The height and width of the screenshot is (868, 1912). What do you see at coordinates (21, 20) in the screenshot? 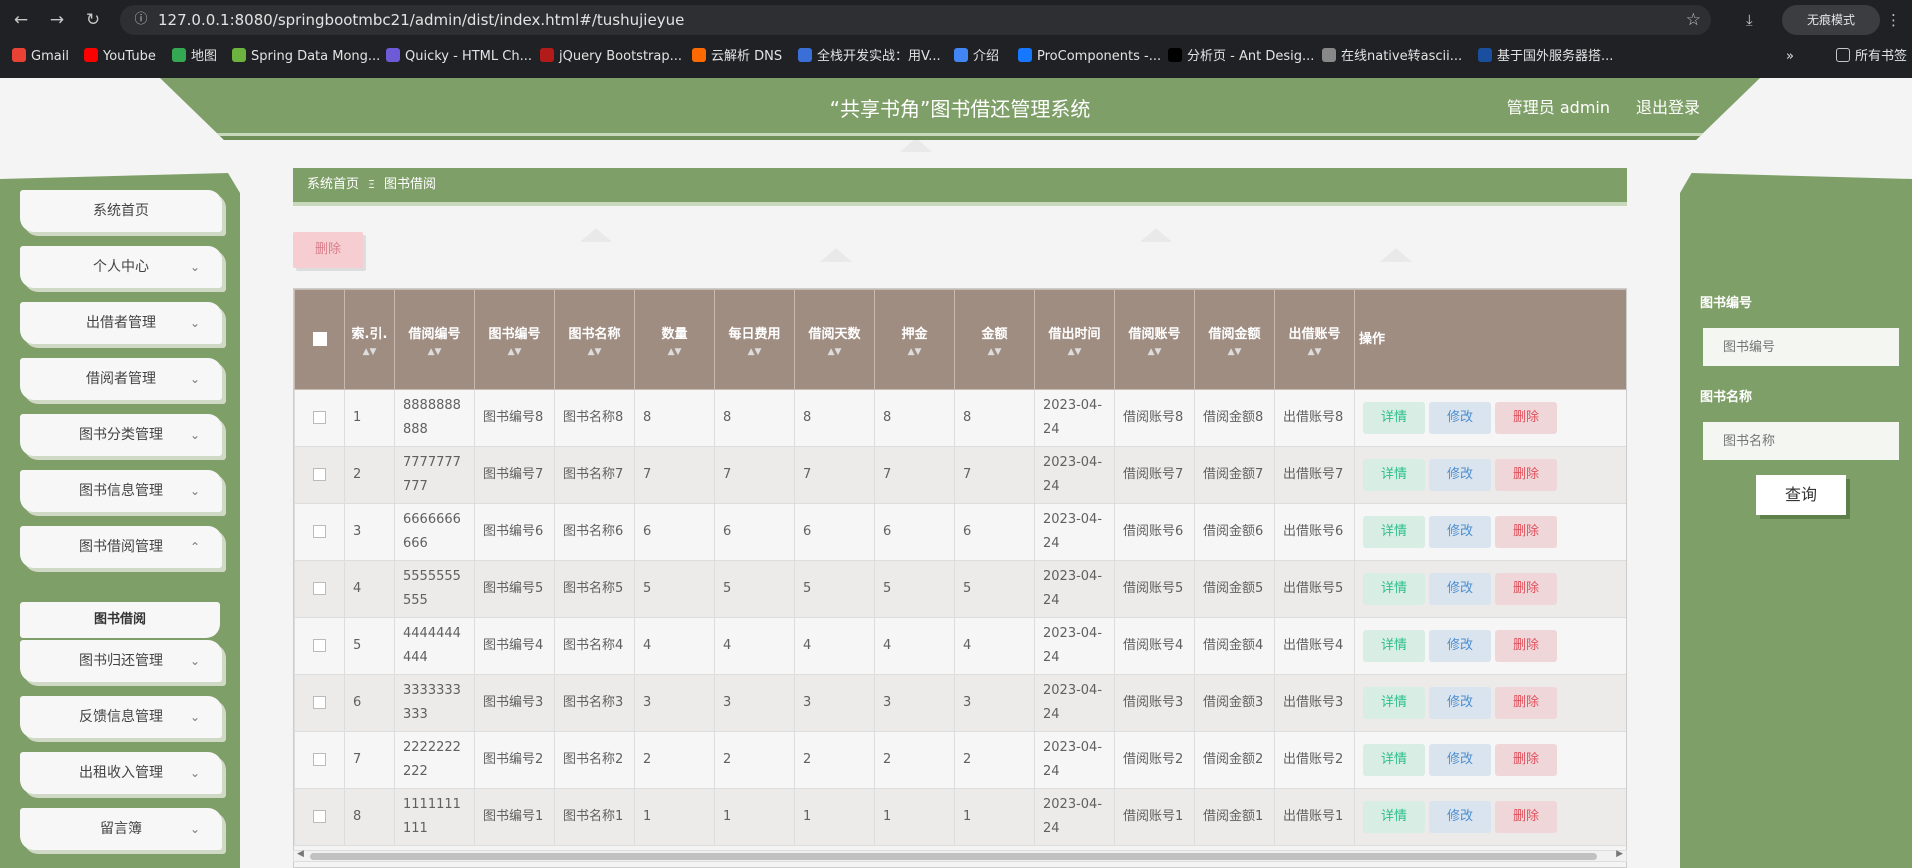
I see `back-arrow-icon: ←` at bounding box center [21, 20].